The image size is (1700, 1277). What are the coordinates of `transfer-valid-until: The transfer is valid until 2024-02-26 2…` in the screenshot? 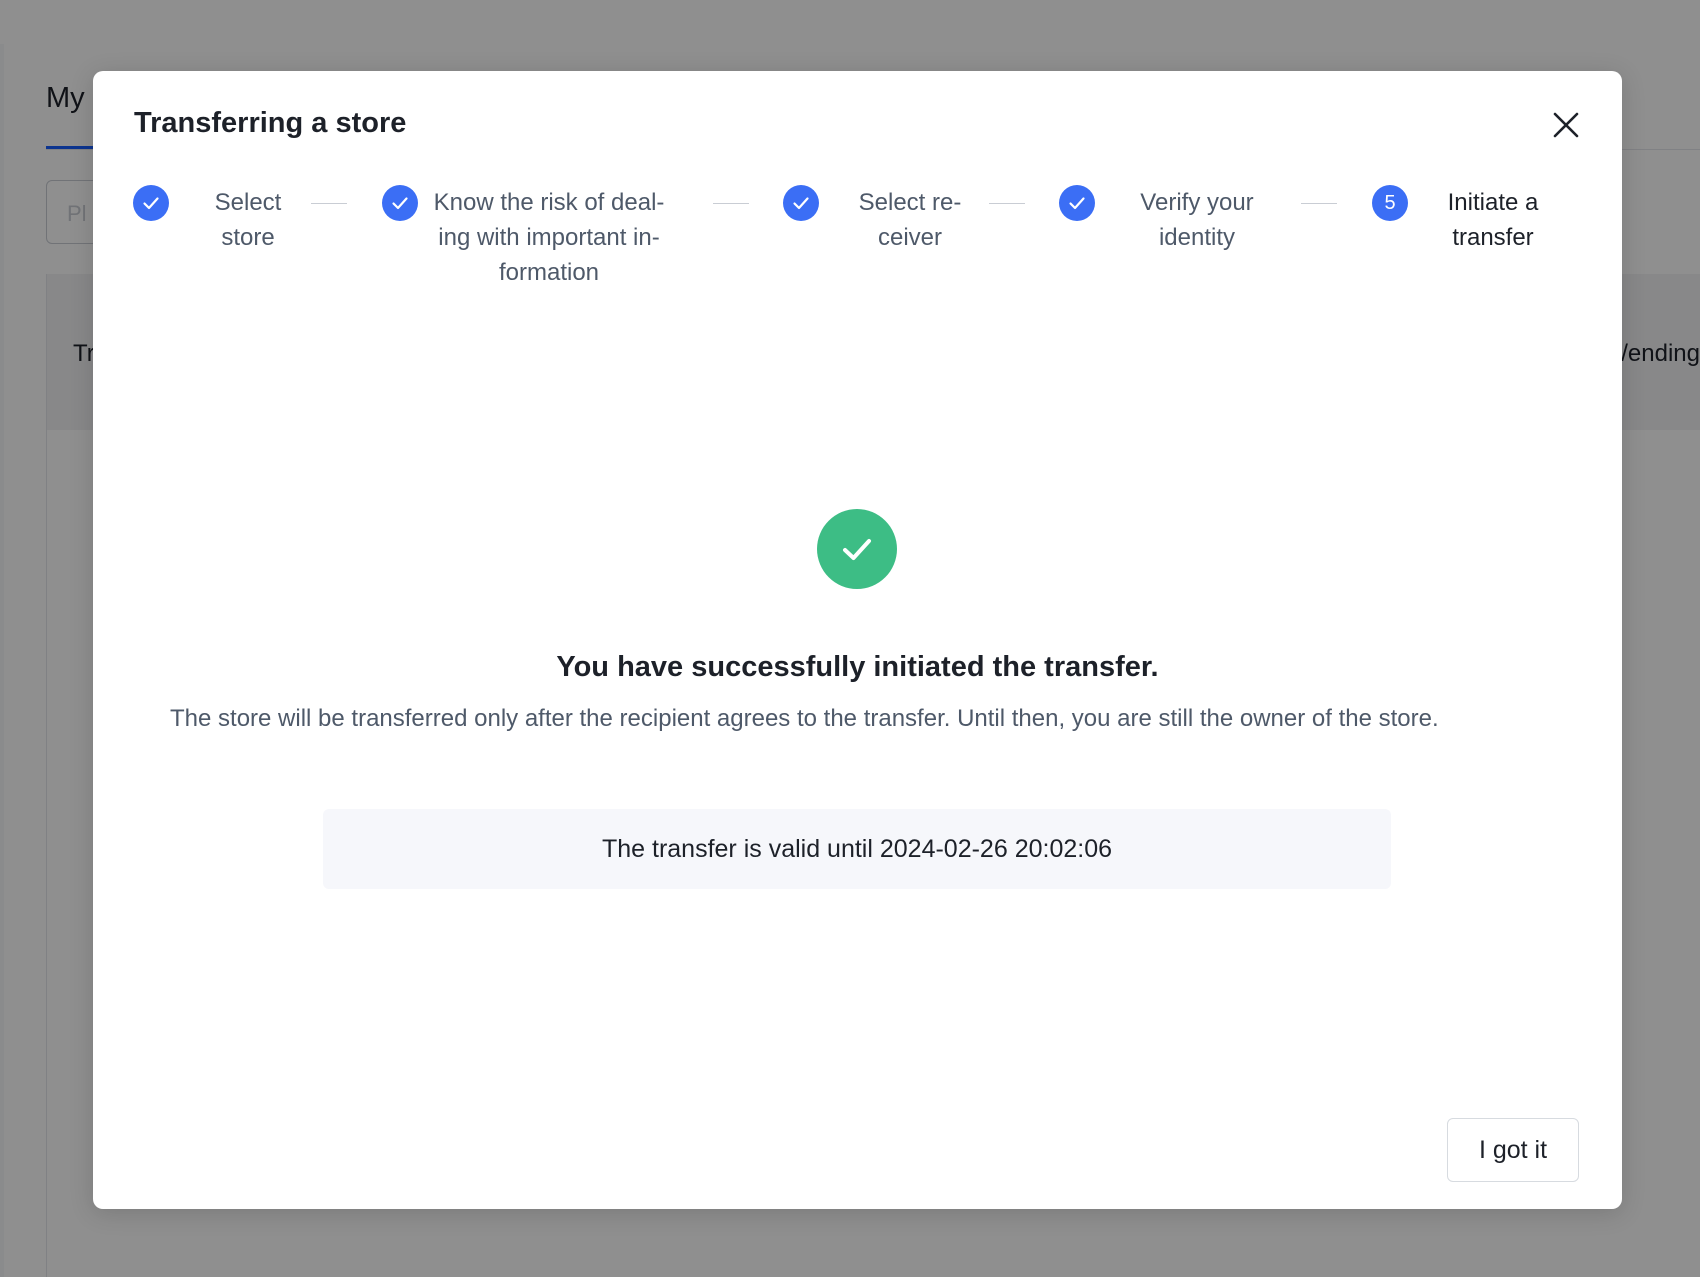 It's located at (857, 849).